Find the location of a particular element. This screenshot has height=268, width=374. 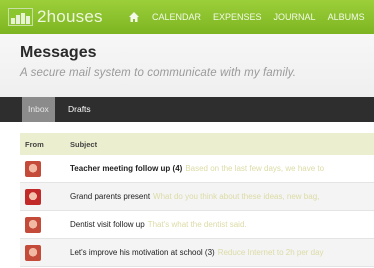

column-header-subject: Subject is located at coordinates (84, 144).